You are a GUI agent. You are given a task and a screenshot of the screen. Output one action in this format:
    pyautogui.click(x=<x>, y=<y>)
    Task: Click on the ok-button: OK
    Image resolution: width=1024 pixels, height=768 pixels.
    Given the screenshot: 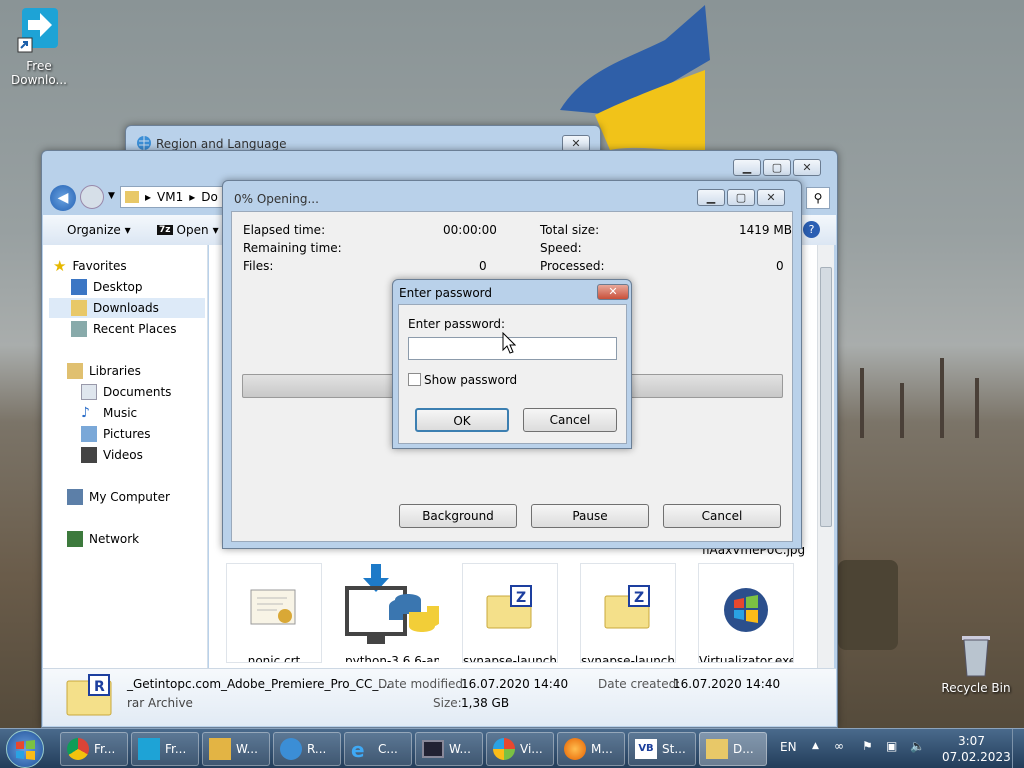 What is the action you would take?
    pyautogui.click(x=462, y=420)
    